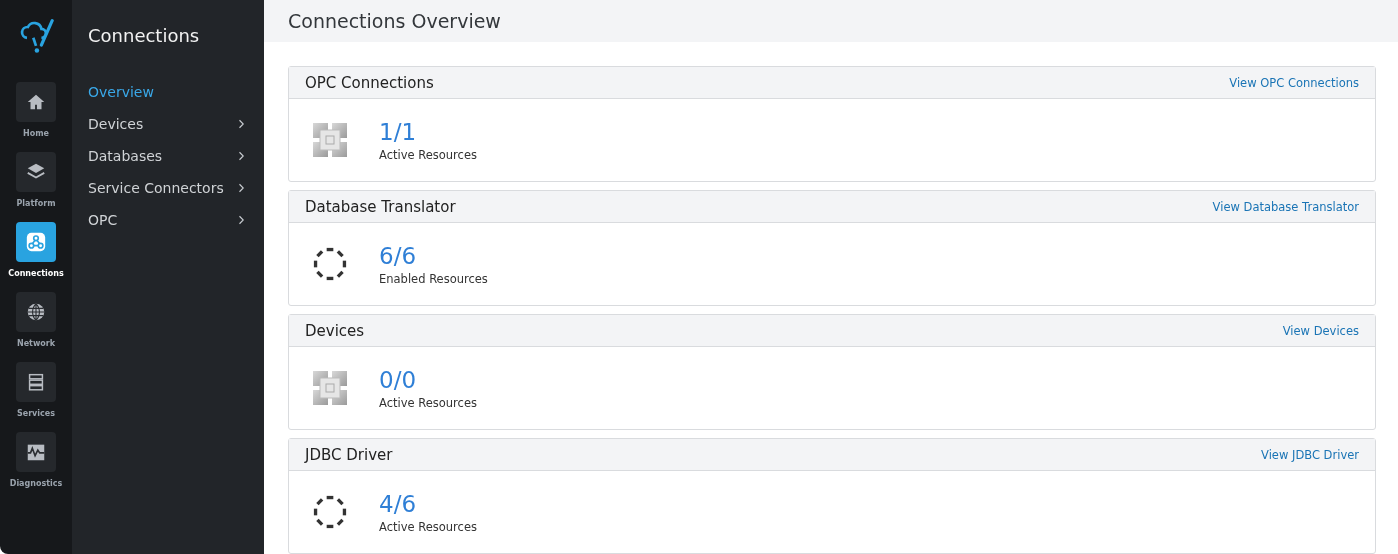  I want to click on rail-item: Platform, so click(36, 181).